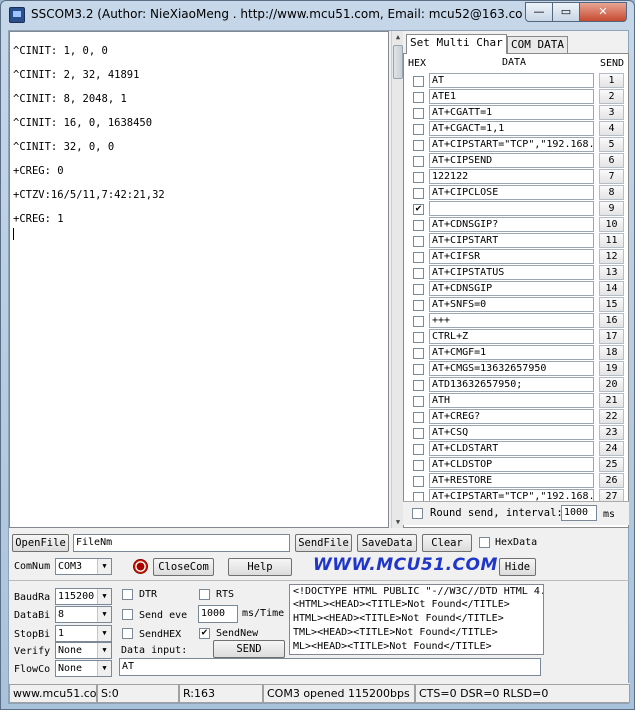 The image size is (635, 710). I want to click on send-row-button: 25, so click(611, 464).